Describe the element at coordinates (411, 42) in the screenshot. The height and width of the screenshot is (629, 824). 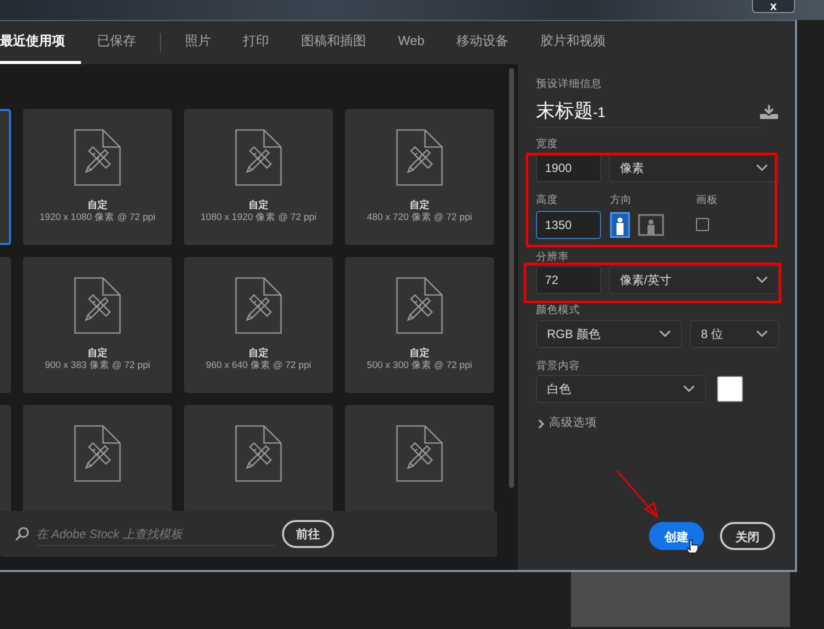
I see `tab: Web` at that location.